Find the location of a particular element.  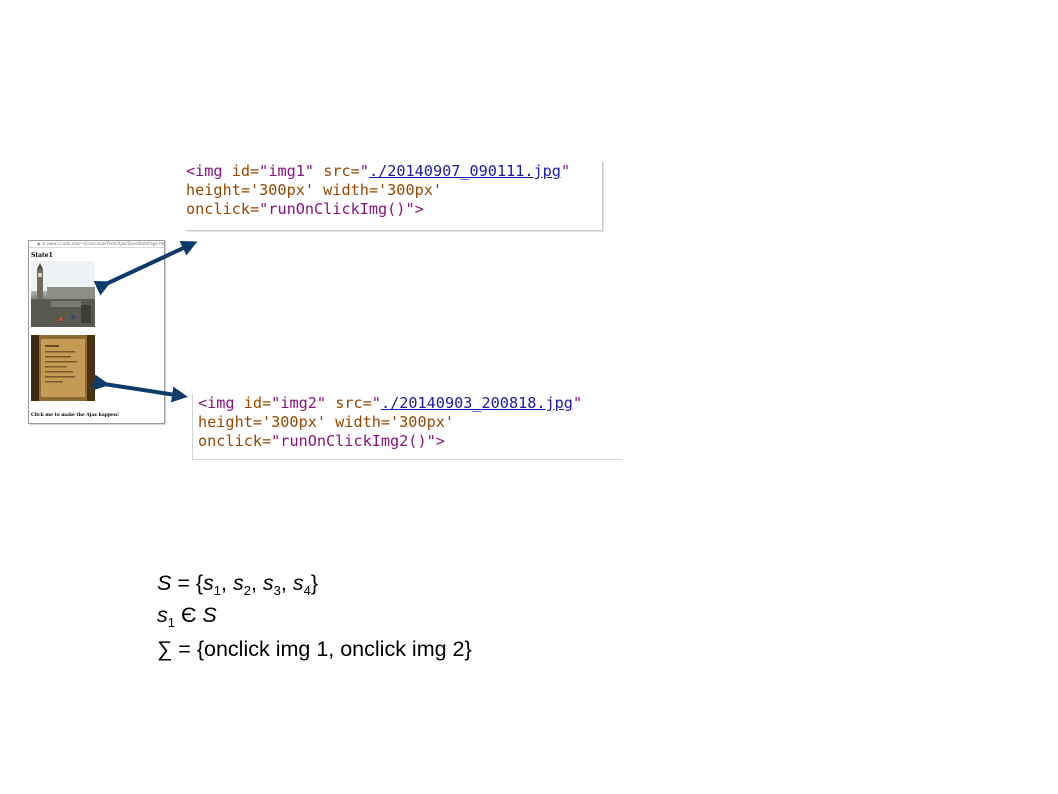

subscript: 3 is located at coordinates (277, 590).